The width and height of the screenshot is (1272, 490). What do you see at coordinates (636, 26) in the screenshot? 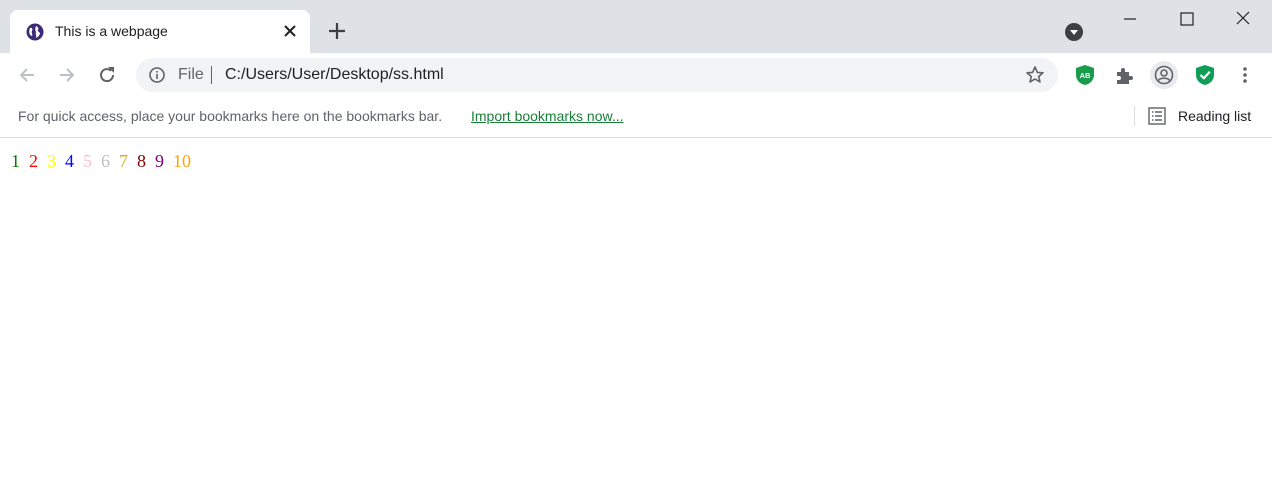
I see `tab-strip: This is a webpage` at bounding box center [636, 26].